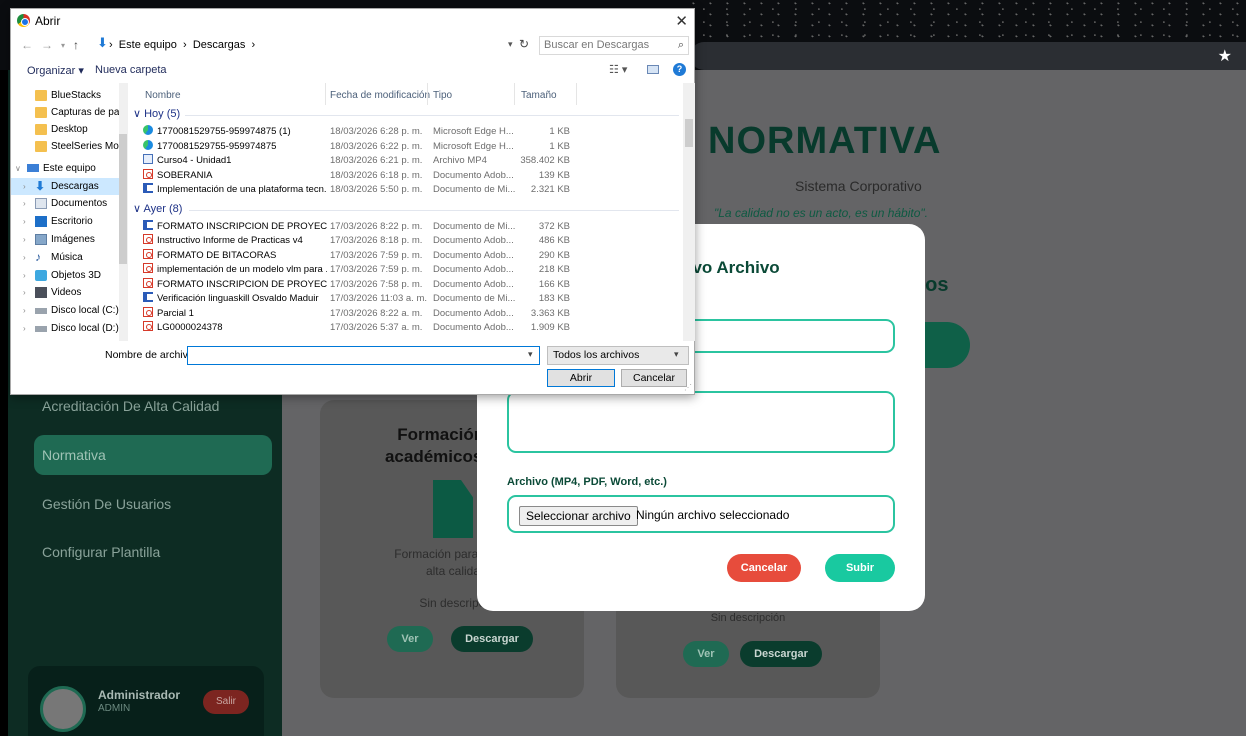 The image size is (1246, 736). Describe the element at coordinates (219, 45) in the screenshot. I see `breadcrumb-downloads: Descargas` at that location.